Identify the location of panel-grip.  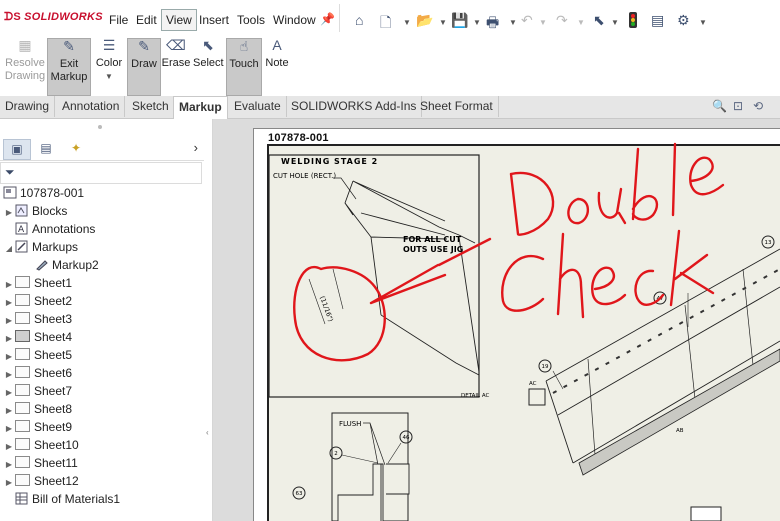
(100, 127).